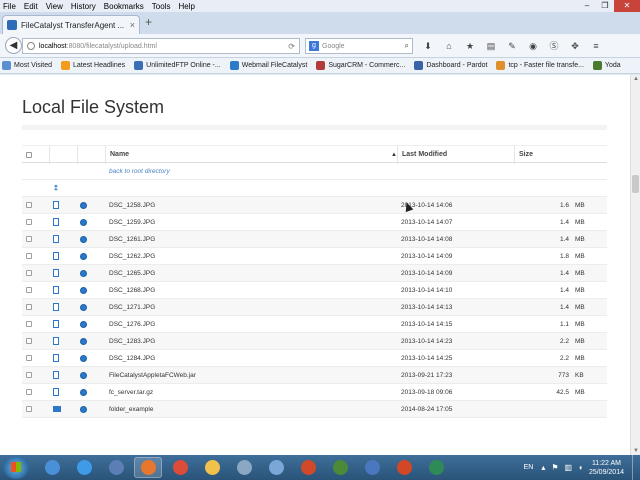 Image resolution: width=640 pixels, height=480 pixels. I want to click on file-name: DSC_1262.JPG, so click(132, 256).